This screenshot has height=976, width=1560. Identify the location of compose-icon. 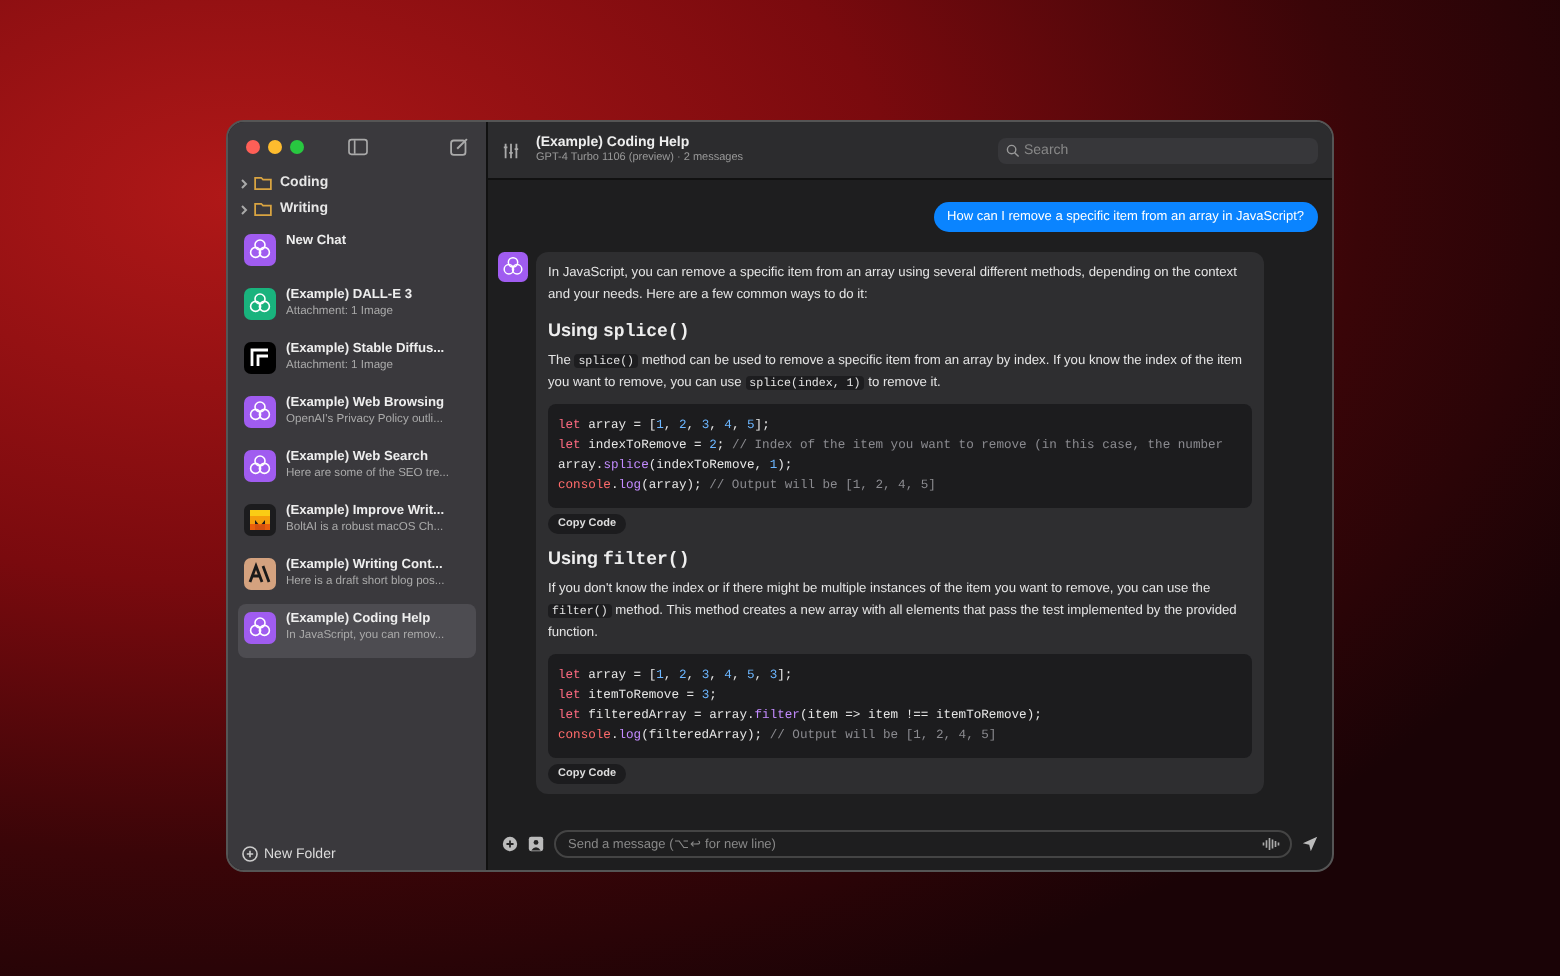
(459, 146).